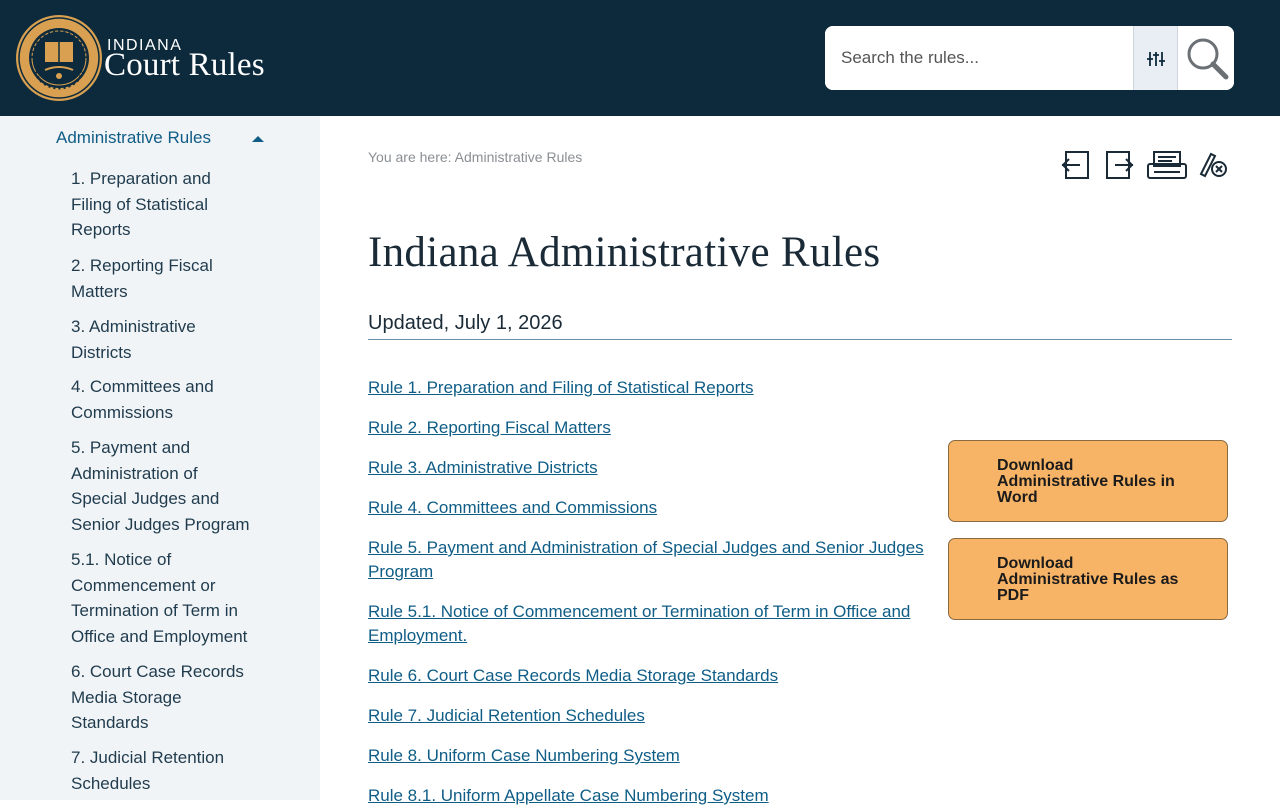 This screenshot has width=1280, height=808. Describe the element at coordinates (1076, 165) in the screenshot. I see `previous-rule-icon` at that location.